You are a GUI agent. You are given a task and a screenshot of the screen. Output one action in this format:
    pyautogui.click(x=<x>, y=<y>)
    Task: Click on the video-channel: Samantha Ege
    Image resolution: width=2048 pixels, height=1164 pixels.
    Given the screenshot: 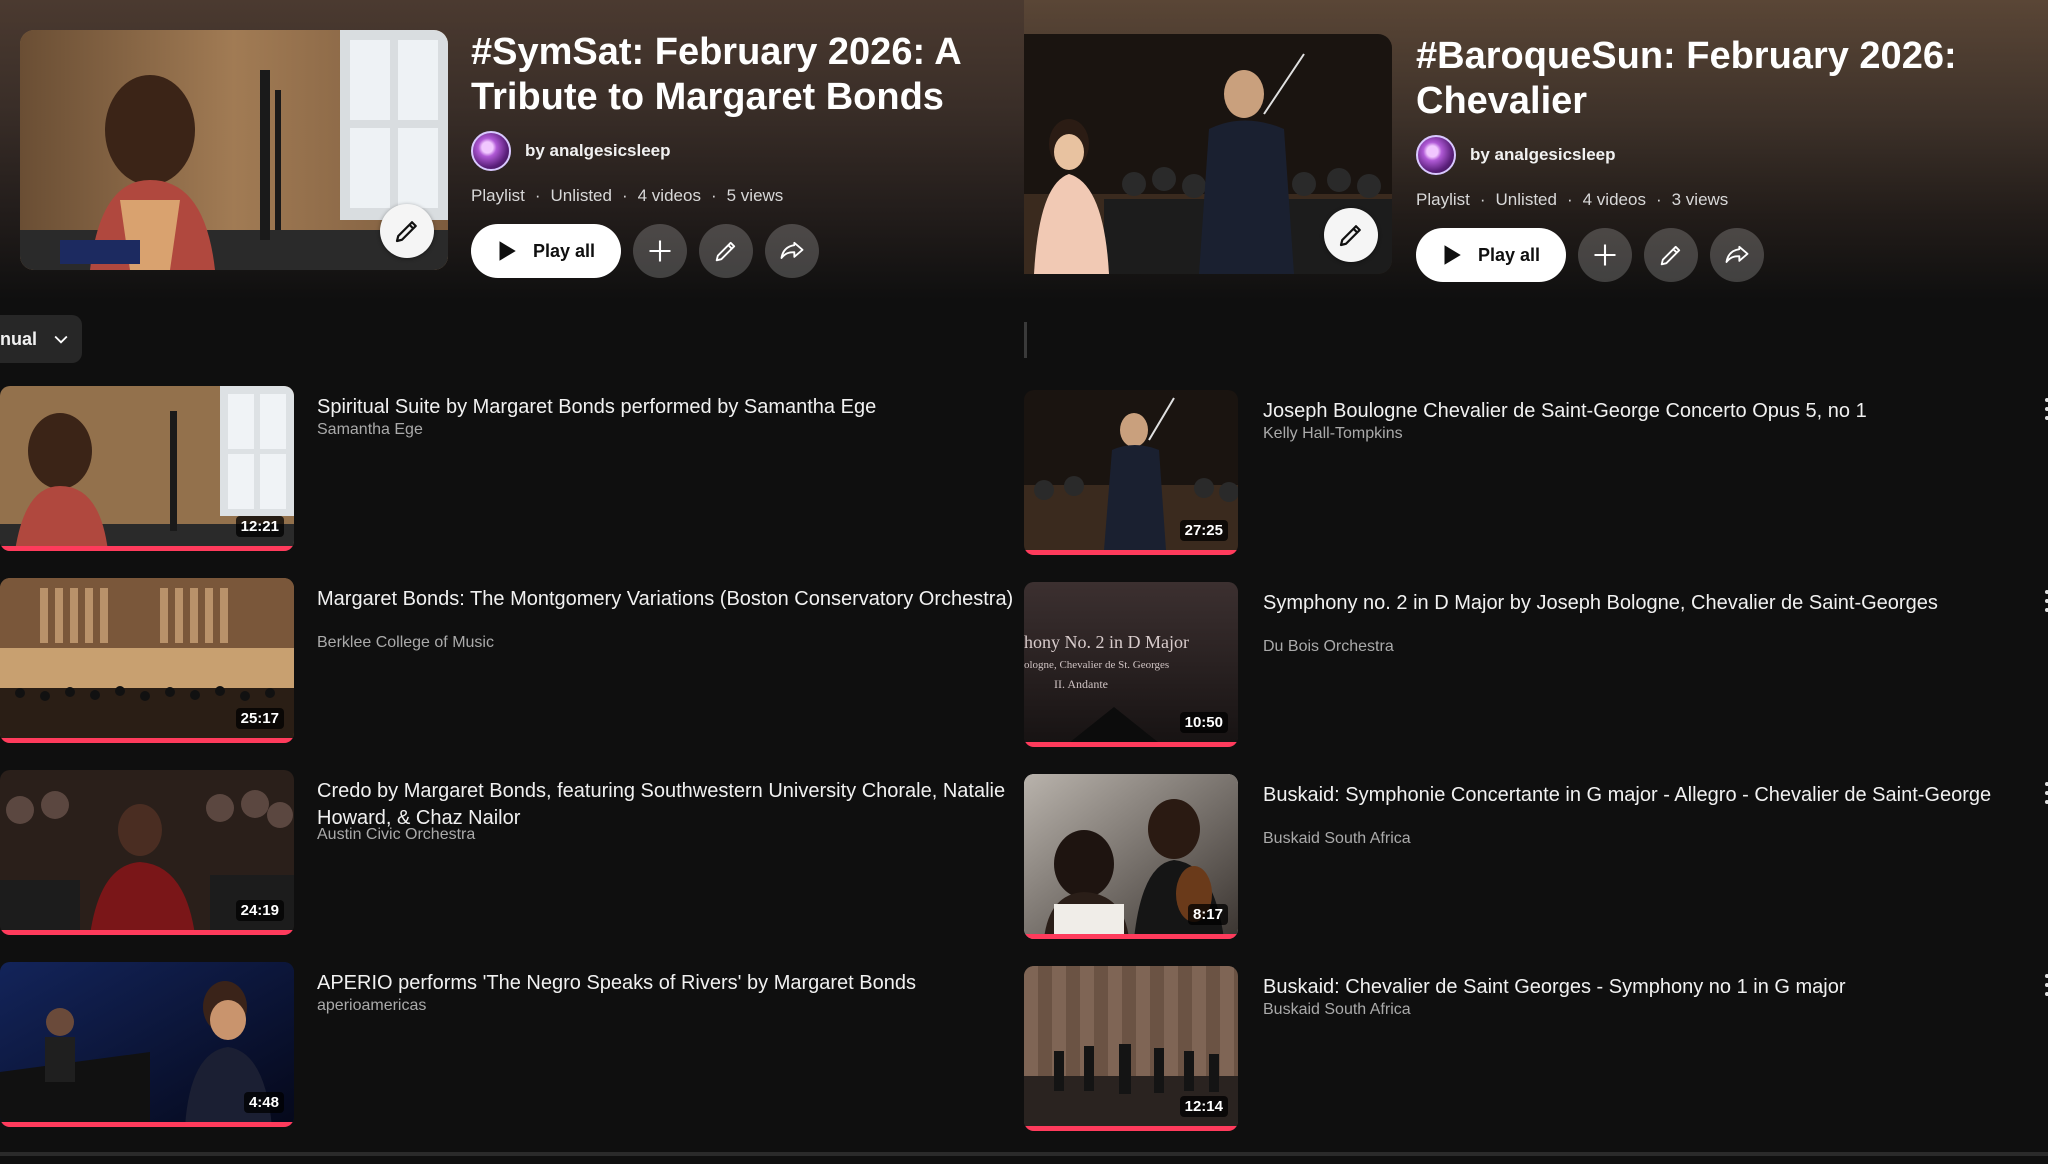 What is the action you would take?
    pyautogui.click(x=370, y=430)
    